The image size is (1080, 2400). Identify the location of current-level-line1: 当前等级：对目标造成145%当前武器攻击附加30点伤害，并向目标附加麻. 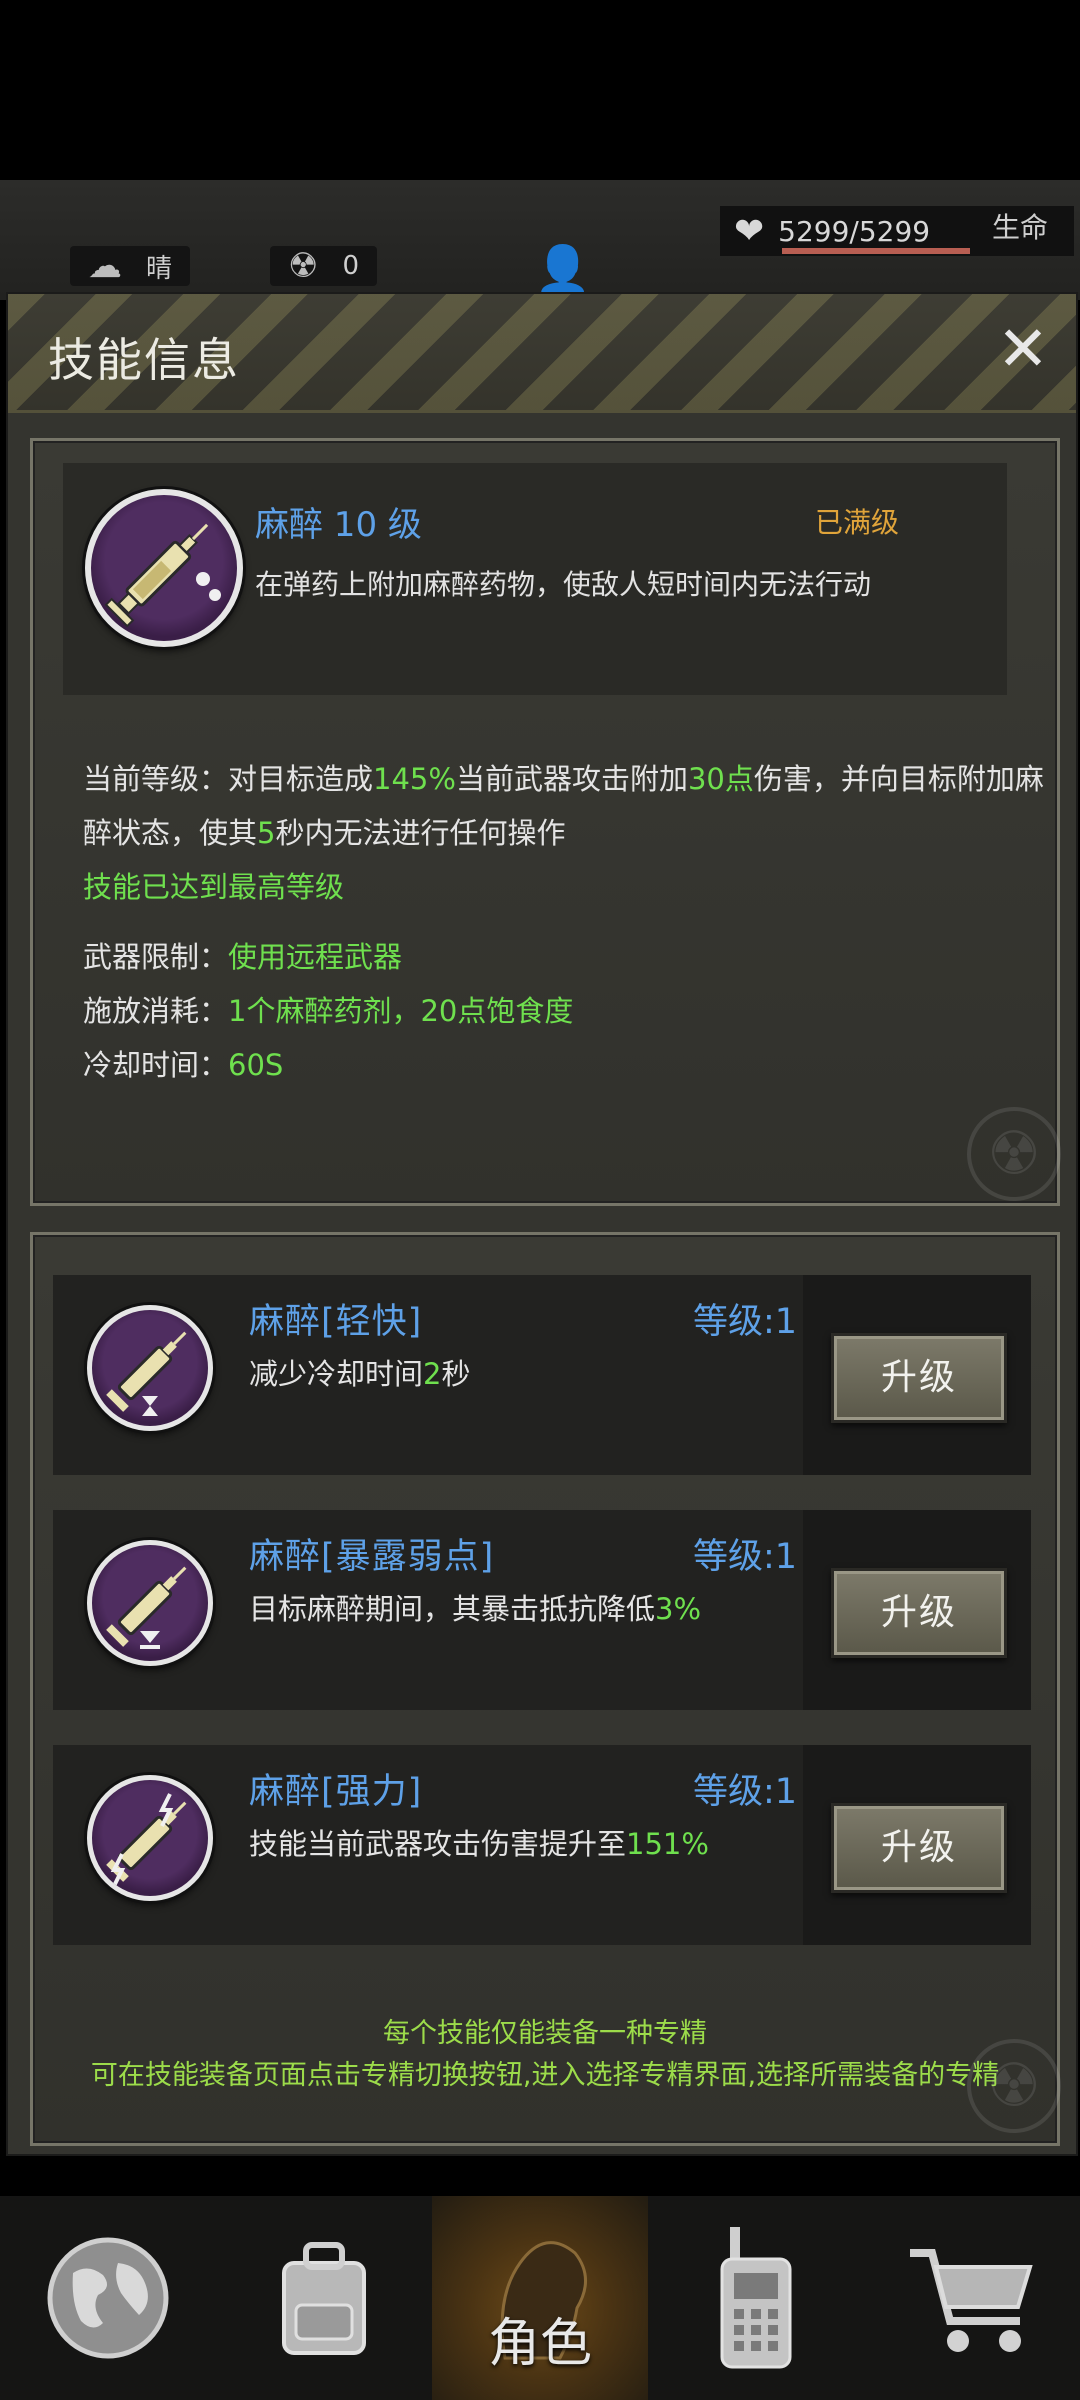
(563, 779).